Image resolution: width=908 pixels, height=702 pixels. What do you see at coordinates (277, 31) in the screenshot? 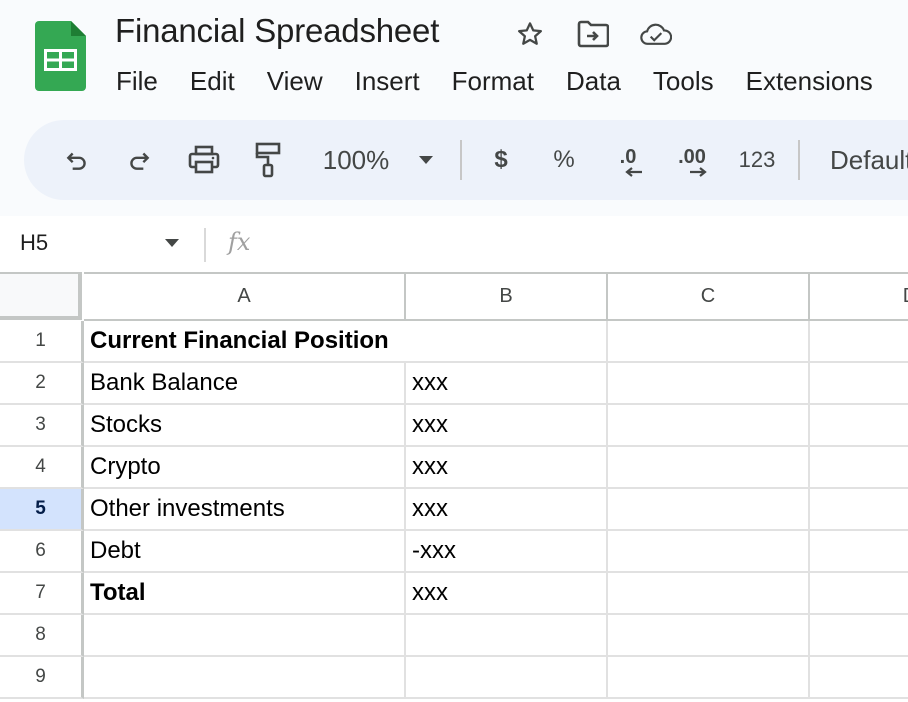
I see `document-title: Financial Spreadsheet` at bounding box center [277, 31].